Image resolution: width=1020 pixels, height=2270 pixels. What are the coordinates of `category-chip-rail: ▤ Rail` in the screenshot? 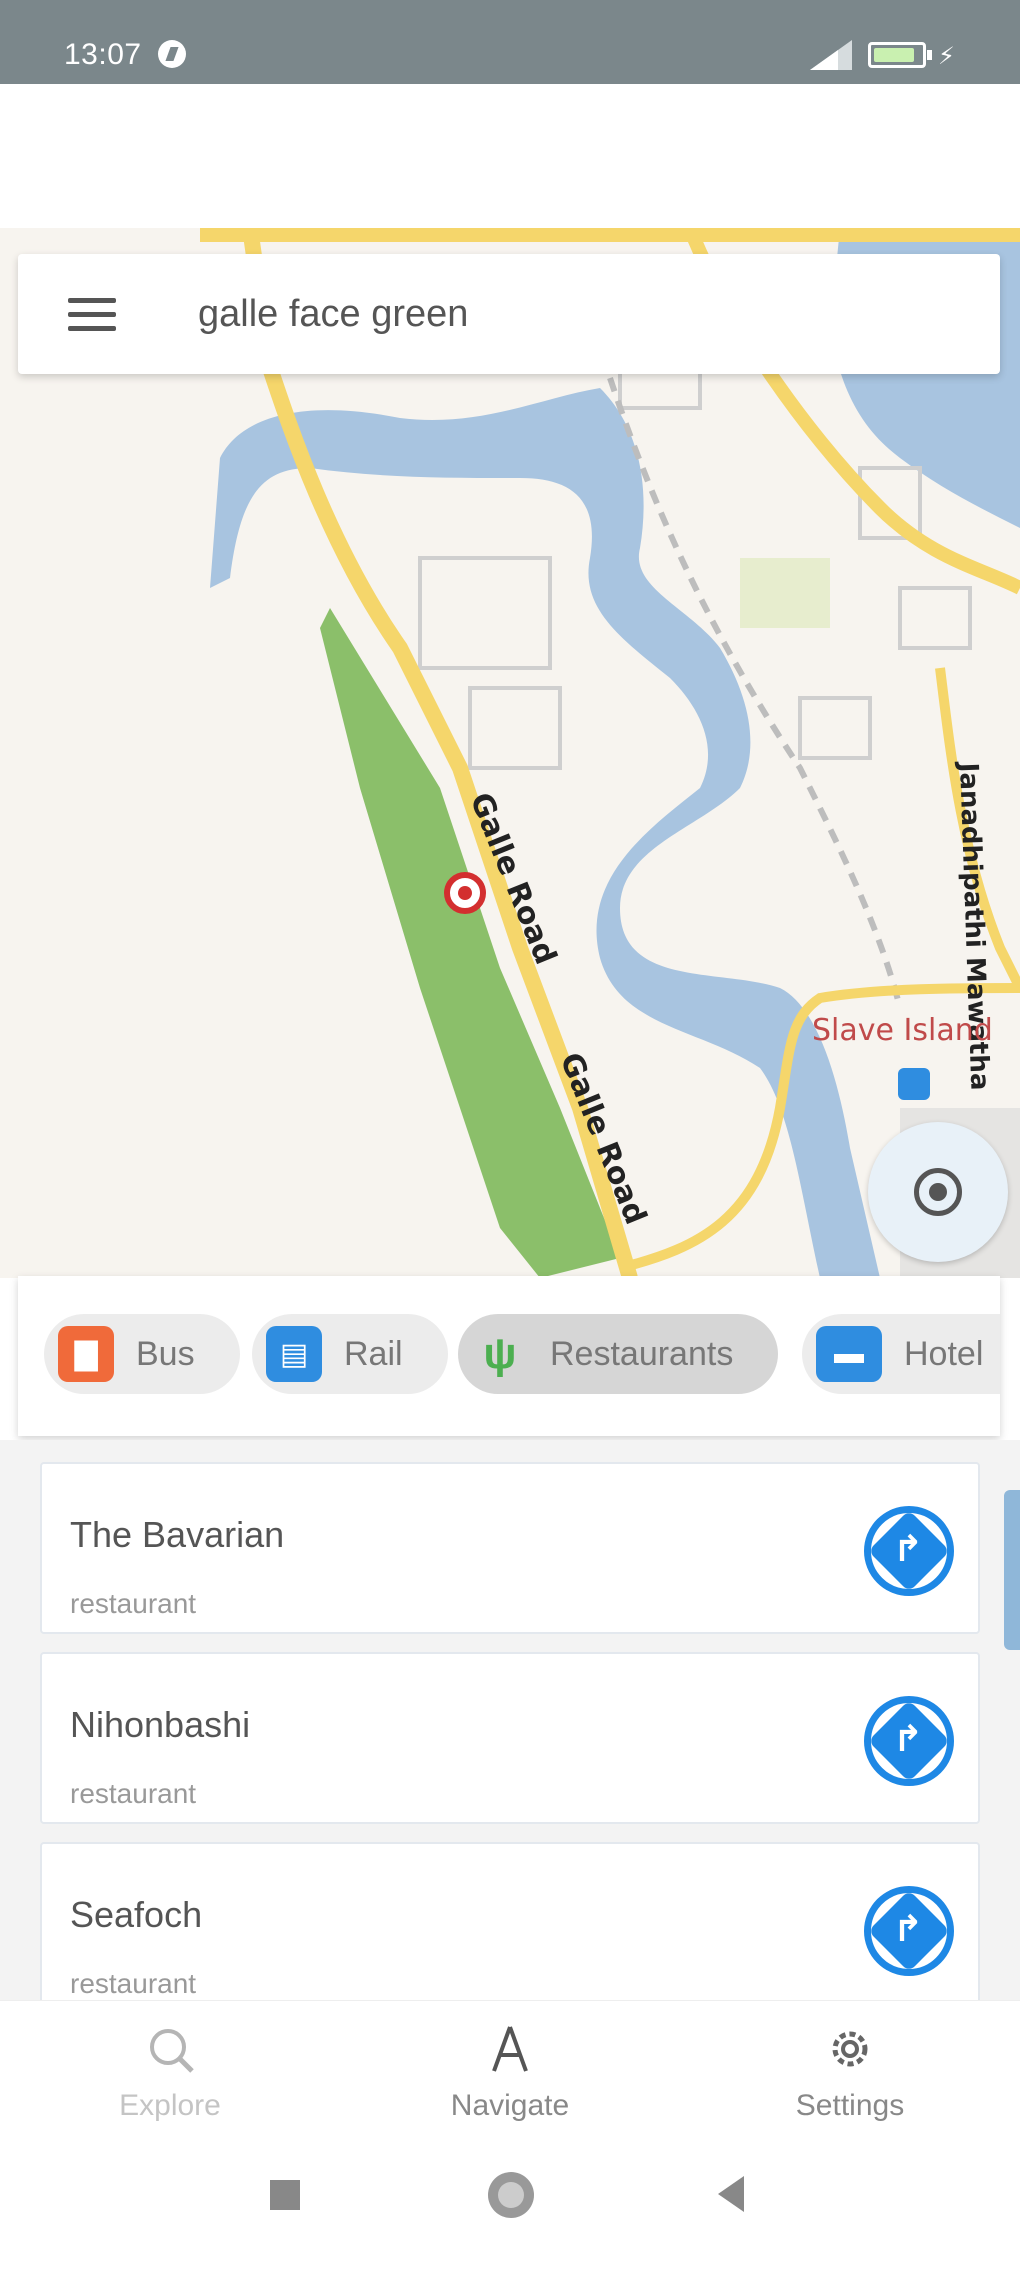 It's located at (350, 1354).